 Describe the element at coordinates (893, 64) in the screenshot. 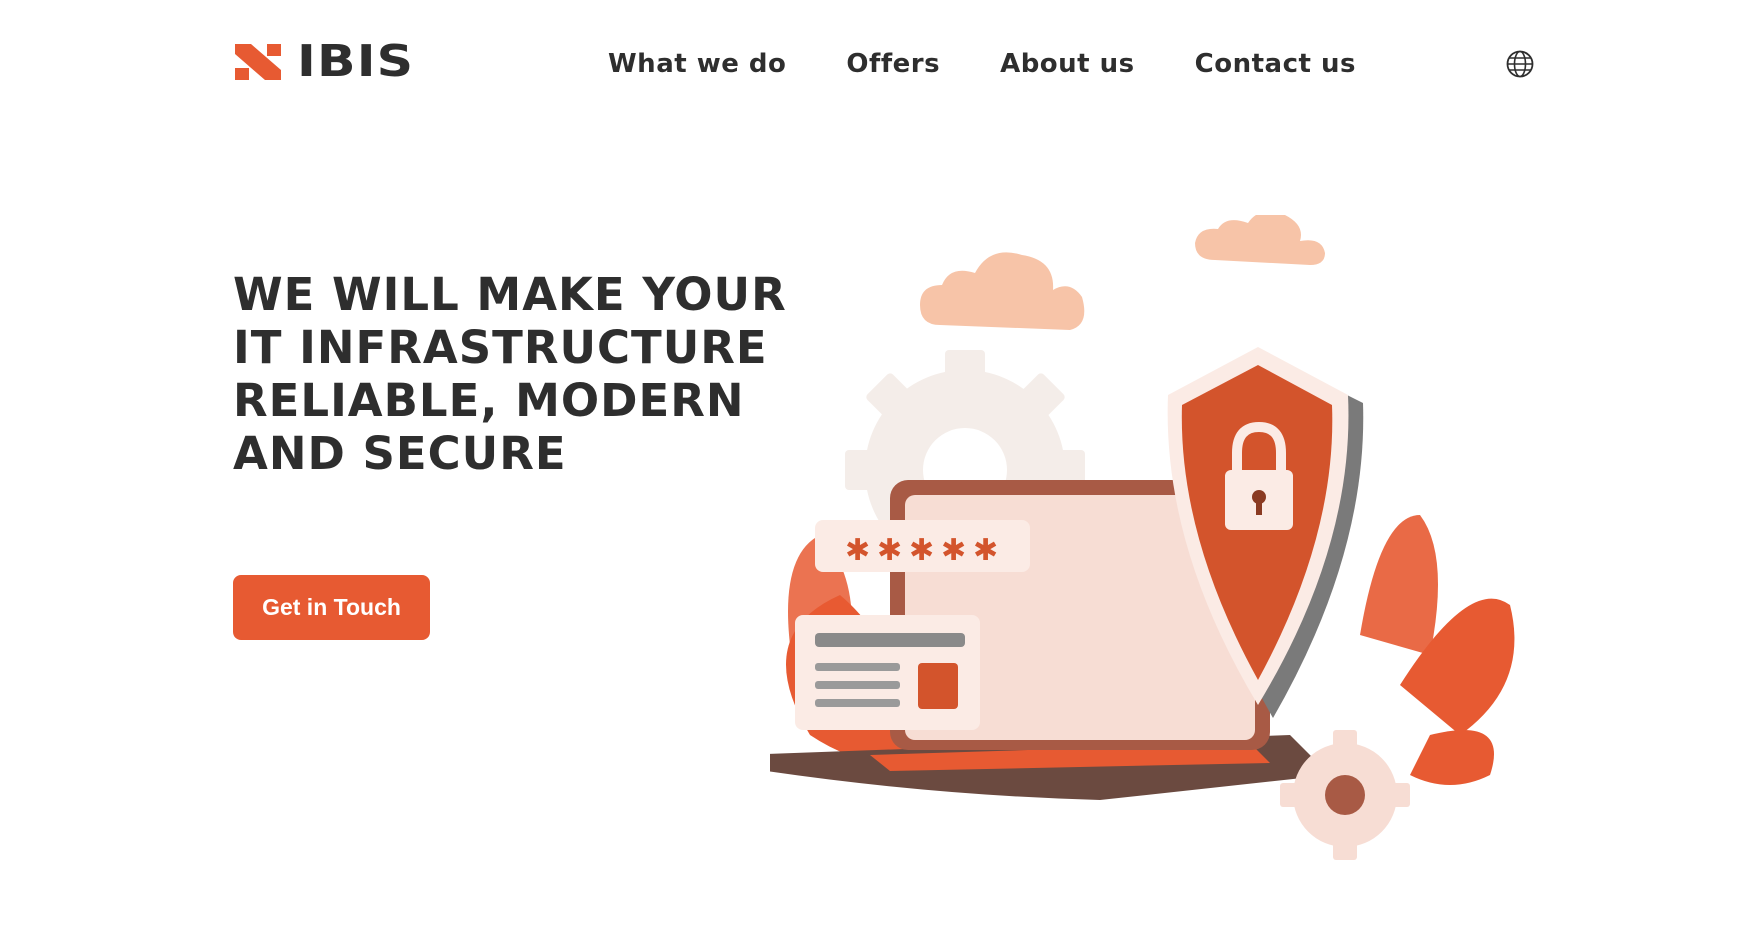

I see `nav-offers: Offers` at that location.